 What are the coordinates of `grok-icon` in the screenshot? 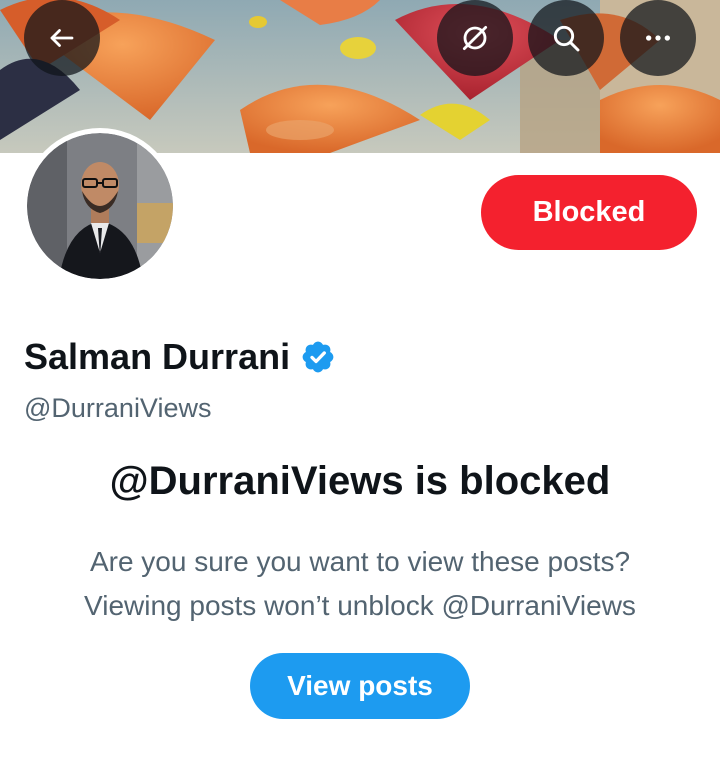 It's located at (475, 38).